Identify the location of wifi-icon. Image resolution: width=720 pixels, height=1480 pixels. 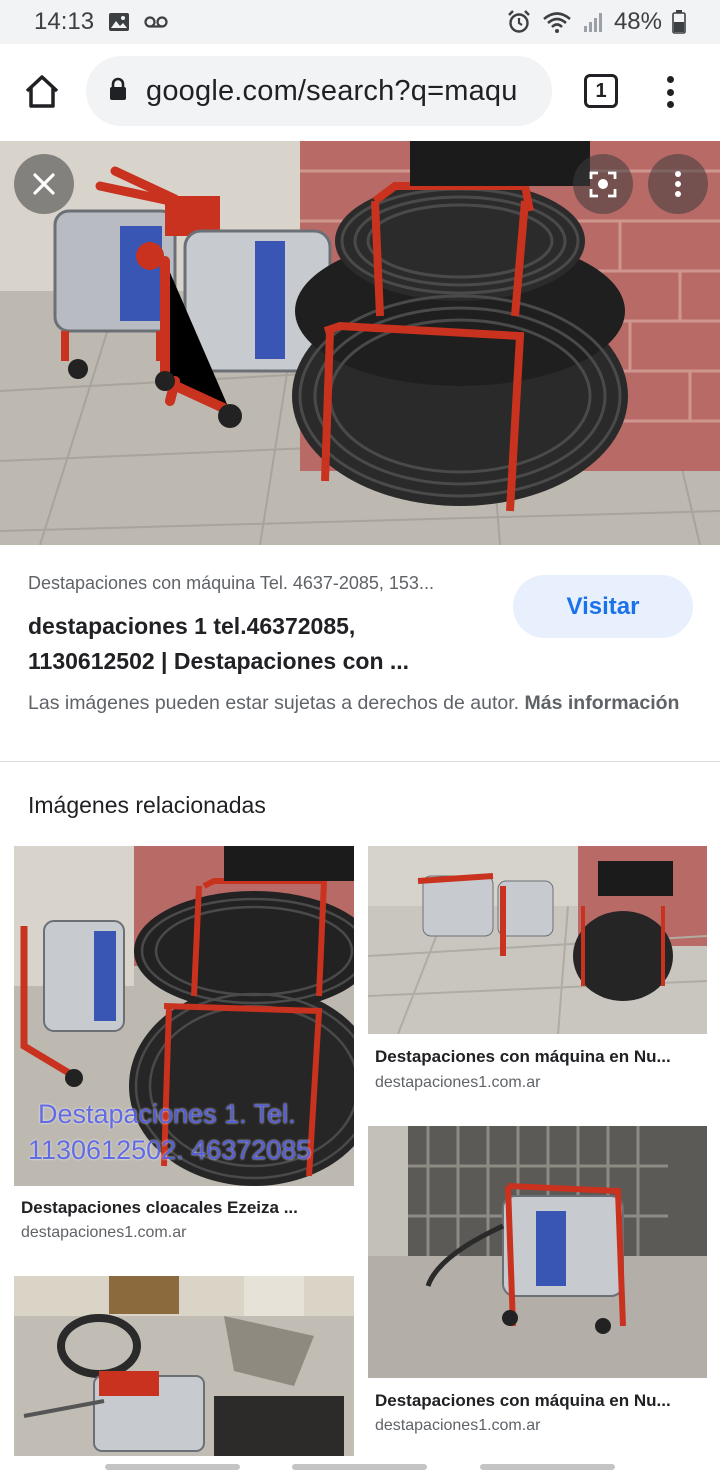
(557, 22).